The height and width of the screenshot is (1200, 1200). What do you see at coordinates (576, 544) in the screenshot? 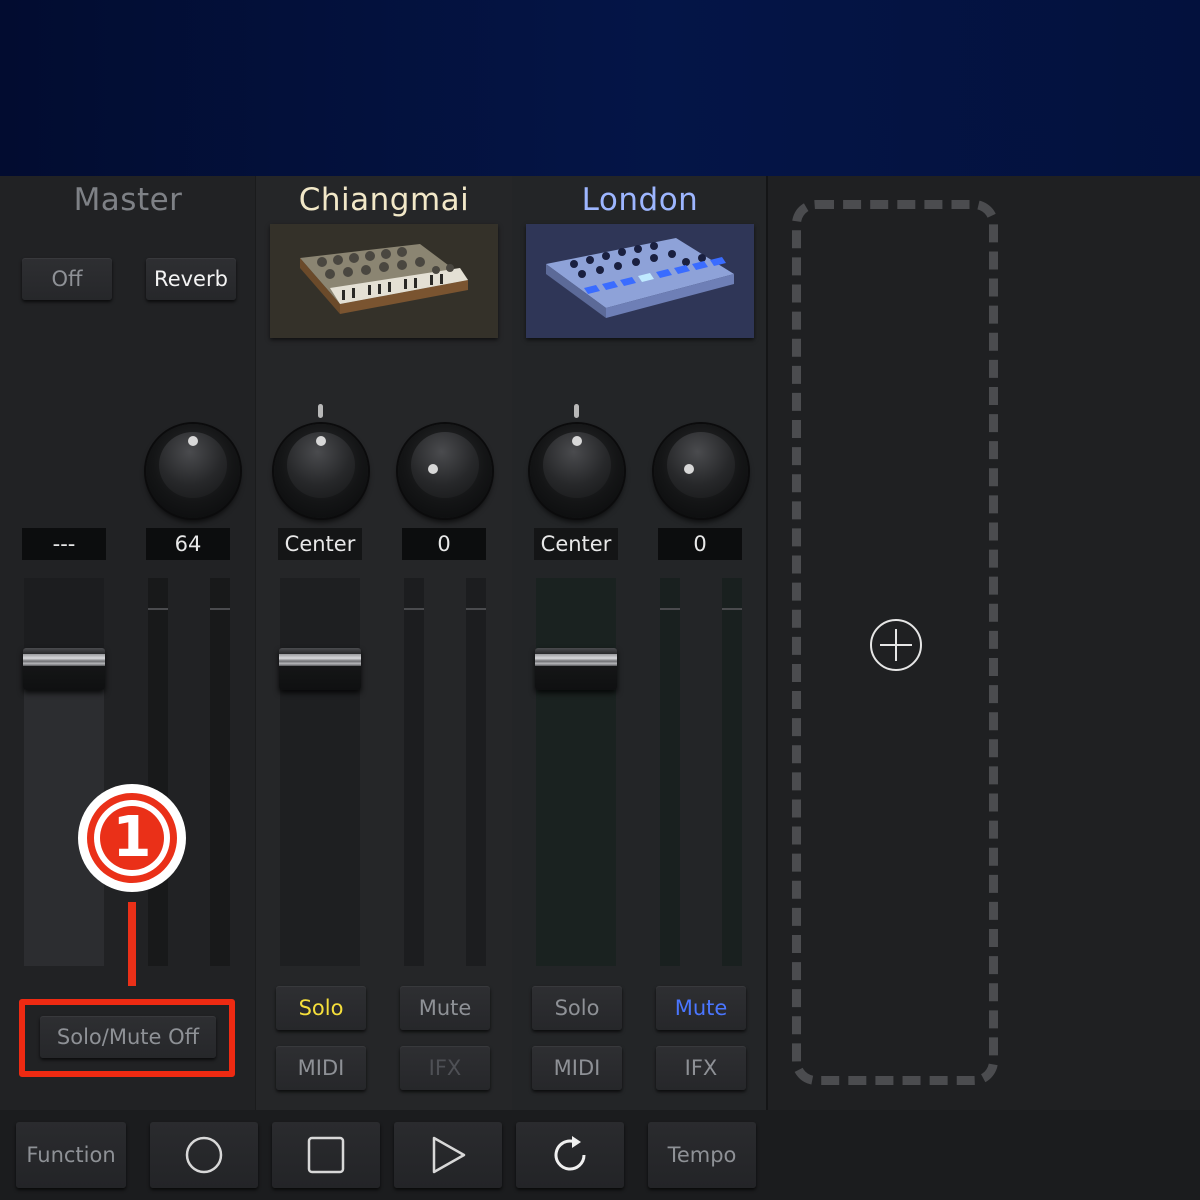
I see `london-pan-readout: Center` at bounding box center [576, 544].